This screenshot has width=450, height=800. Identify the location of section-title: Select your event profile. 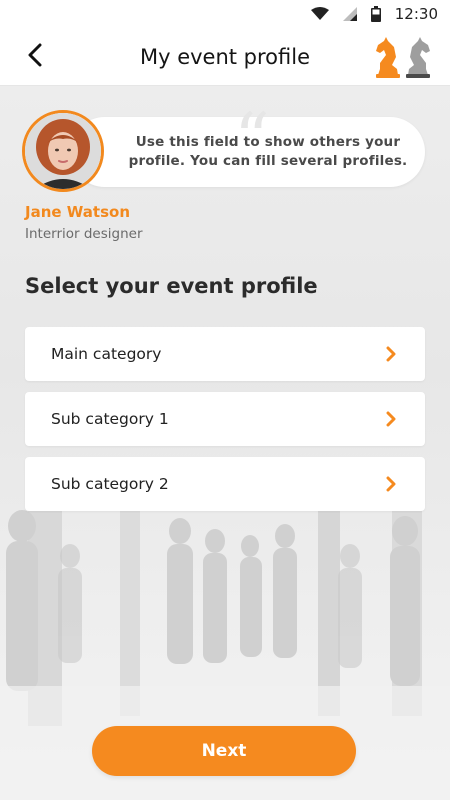
(171, 286).